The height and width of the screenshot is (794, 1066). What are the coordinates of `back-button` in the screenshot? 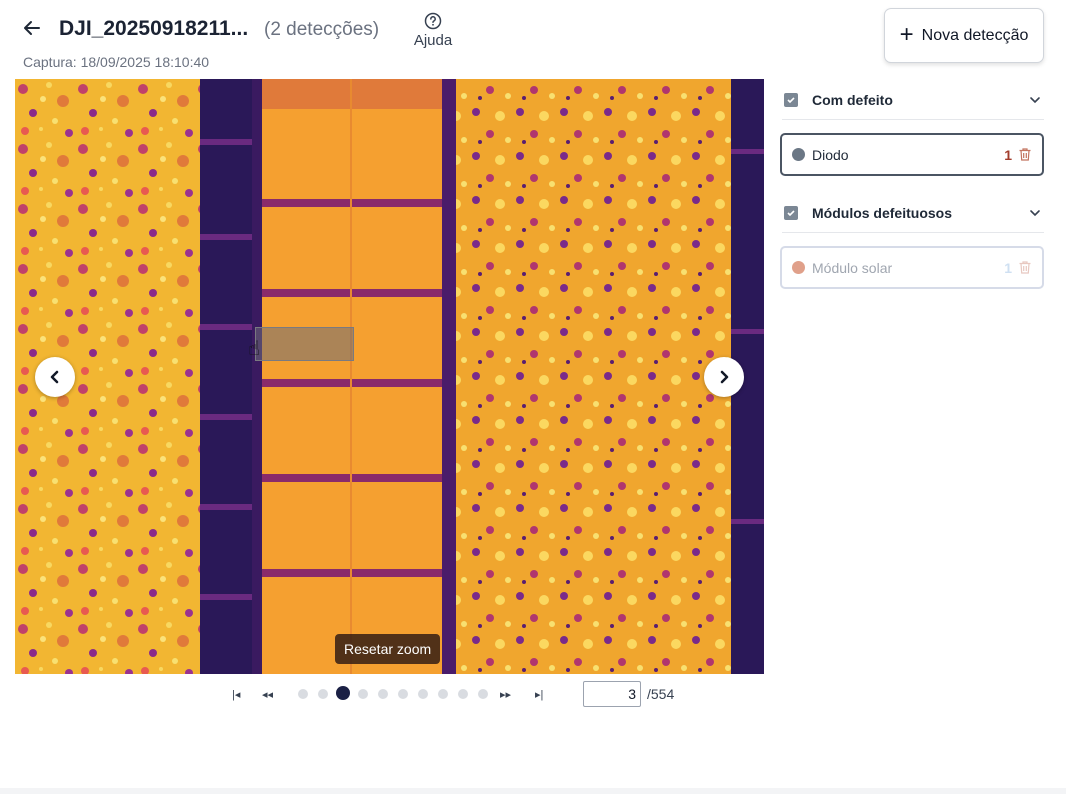 It's located at (32, 28).